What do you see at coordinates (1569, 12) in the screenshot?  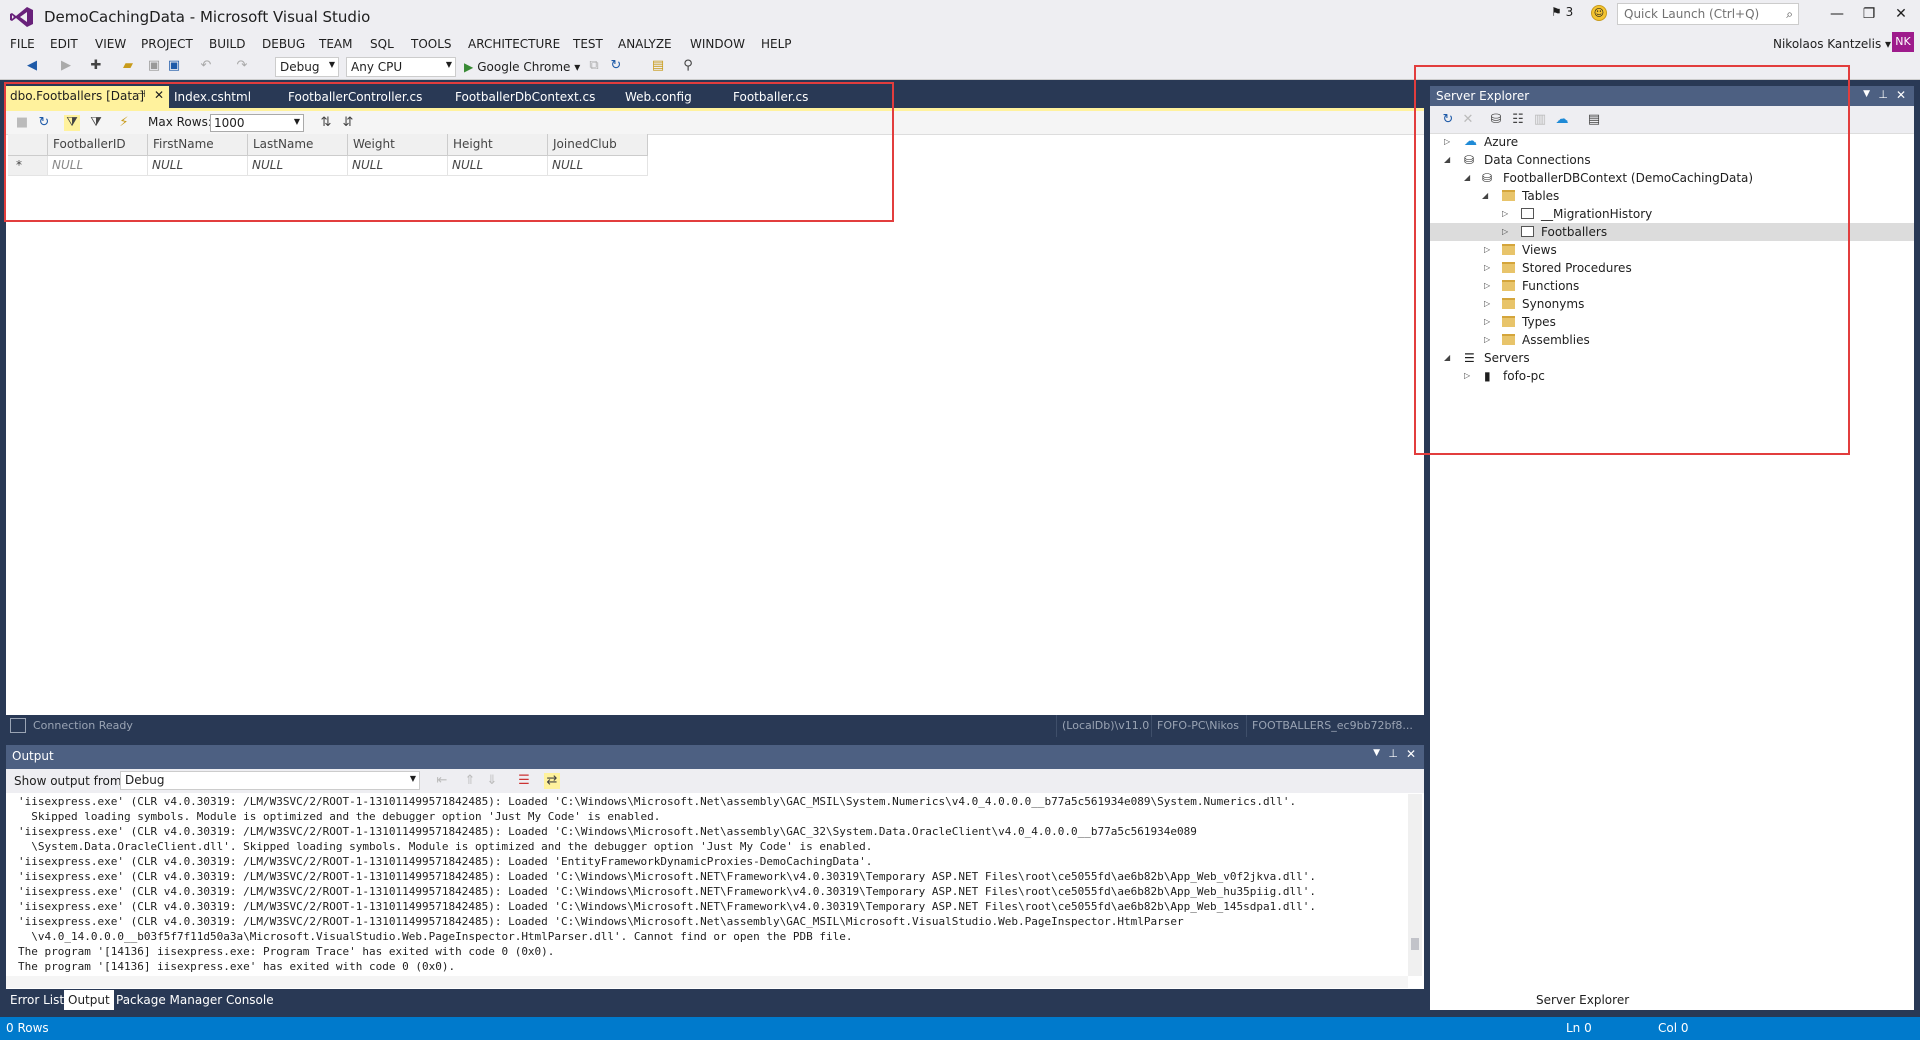 I see `notification-count: 3` at bounding box center [1569, 12].